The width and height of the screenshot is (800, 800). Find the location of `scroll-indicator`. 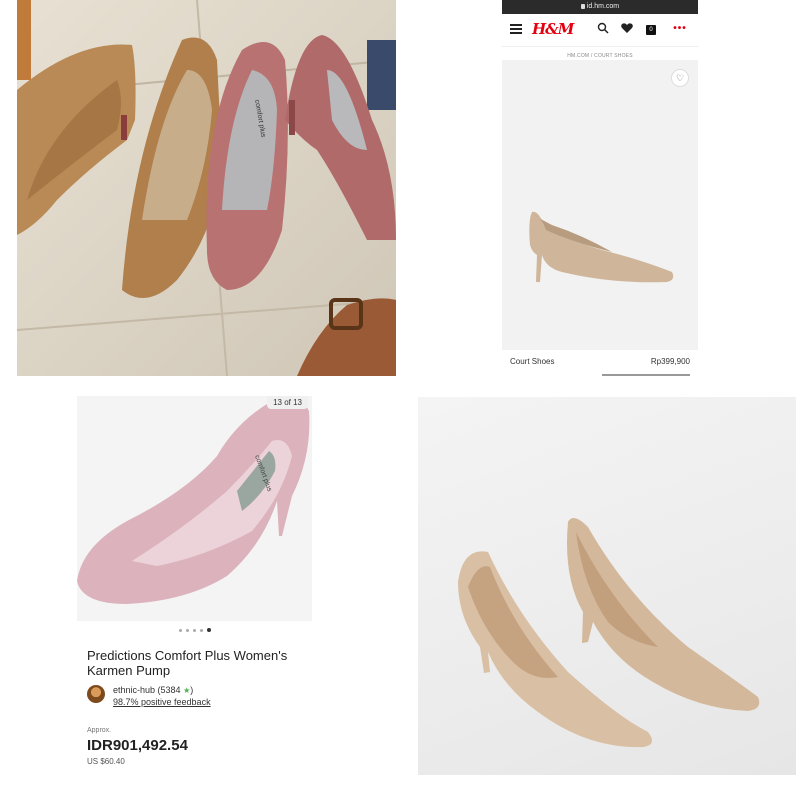

scroll-indicator is located at coordinates (646, 375).